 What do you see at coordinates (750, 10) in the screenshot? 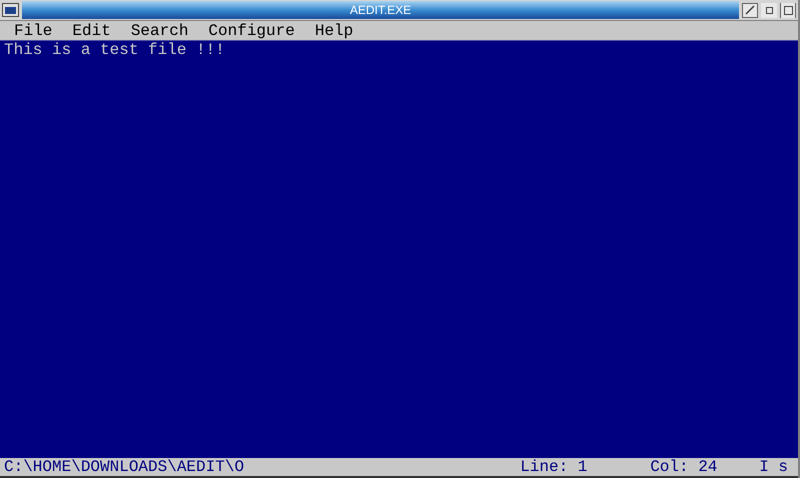
I see `minimize-icon` at bounding box center [750, 10].